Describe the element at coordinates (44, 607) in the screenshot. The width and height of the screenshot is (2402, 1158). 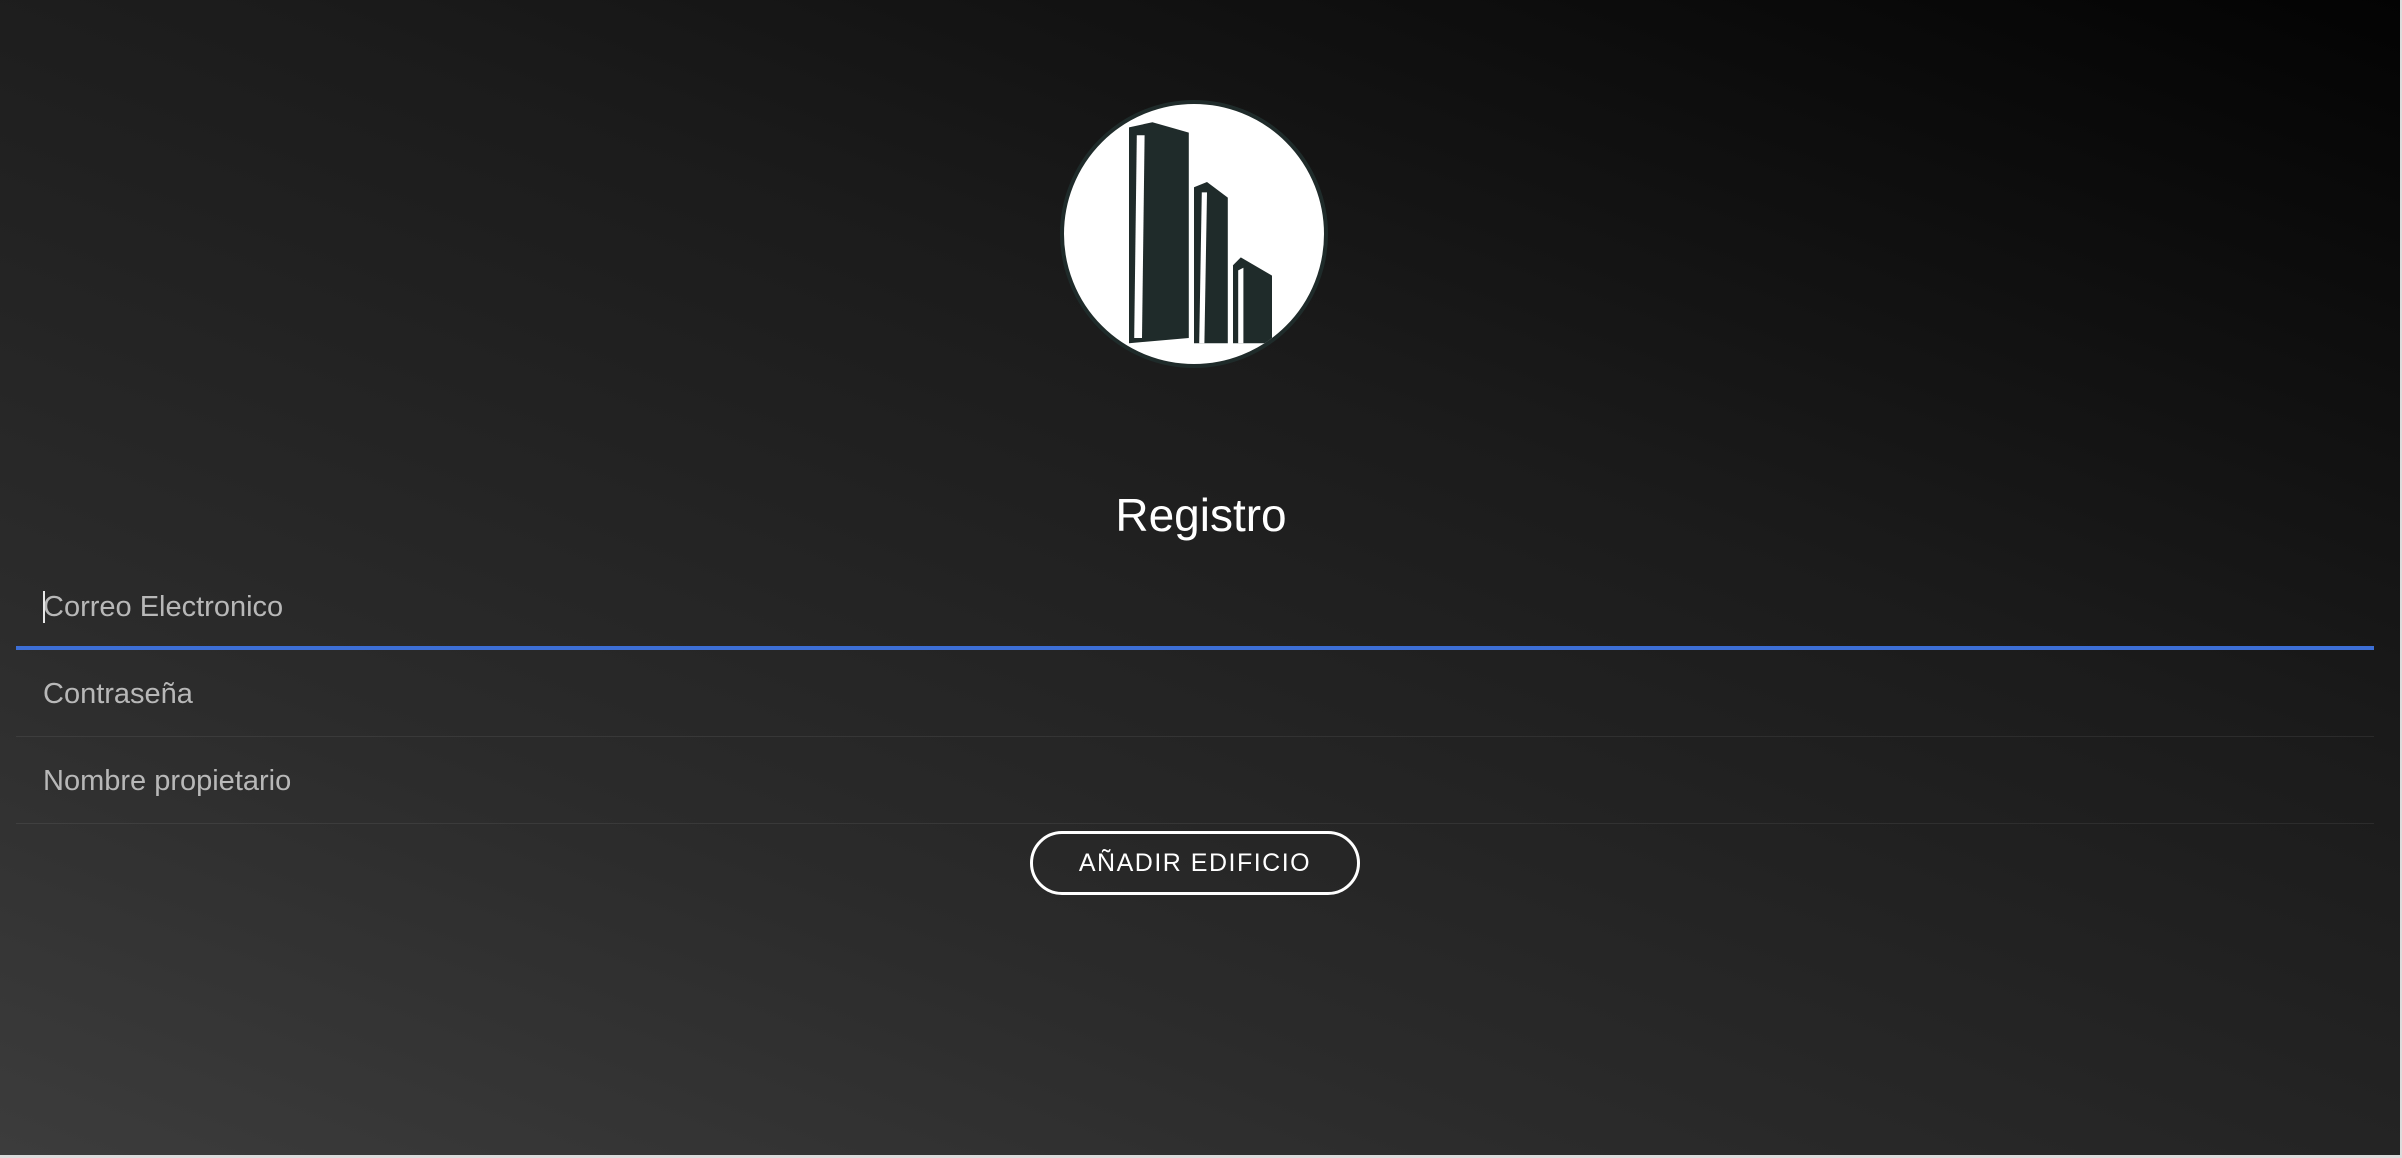
I see `text-cursor` at that location.